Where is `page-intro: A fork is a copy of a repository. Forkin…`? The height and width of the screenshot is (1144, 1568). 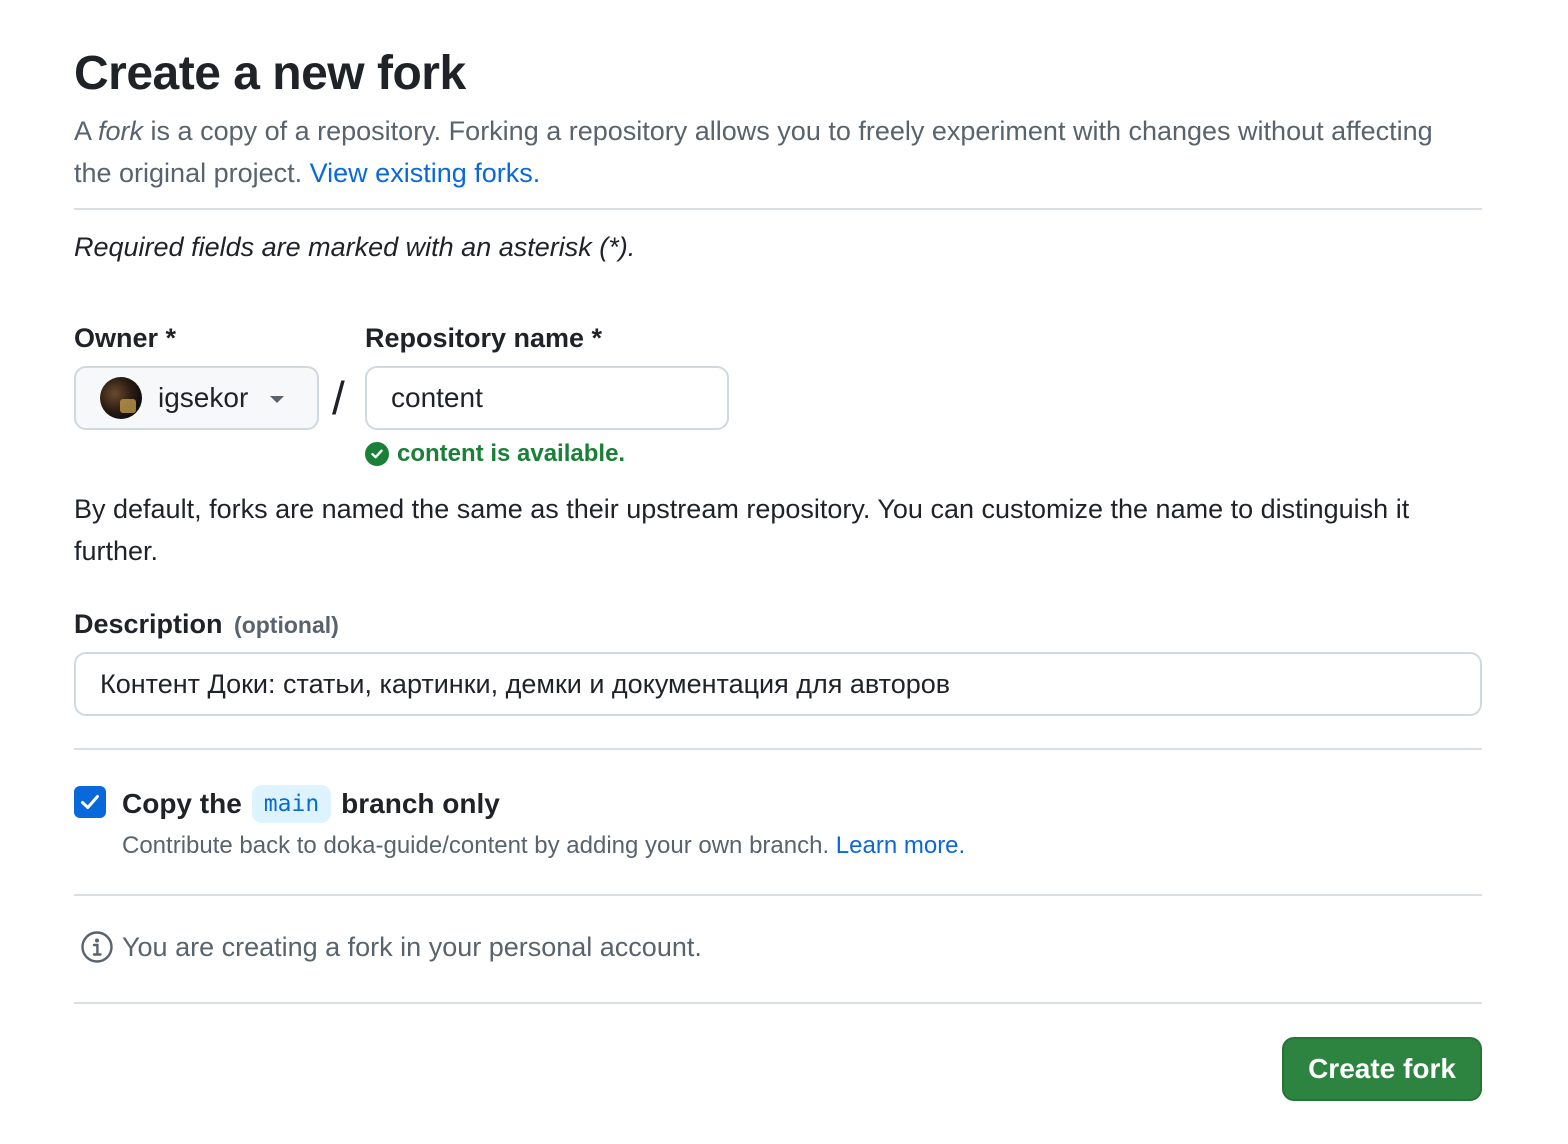 page-intro: A fork is a copy of a repository. Forkin… is located at coordinates (774, 152).